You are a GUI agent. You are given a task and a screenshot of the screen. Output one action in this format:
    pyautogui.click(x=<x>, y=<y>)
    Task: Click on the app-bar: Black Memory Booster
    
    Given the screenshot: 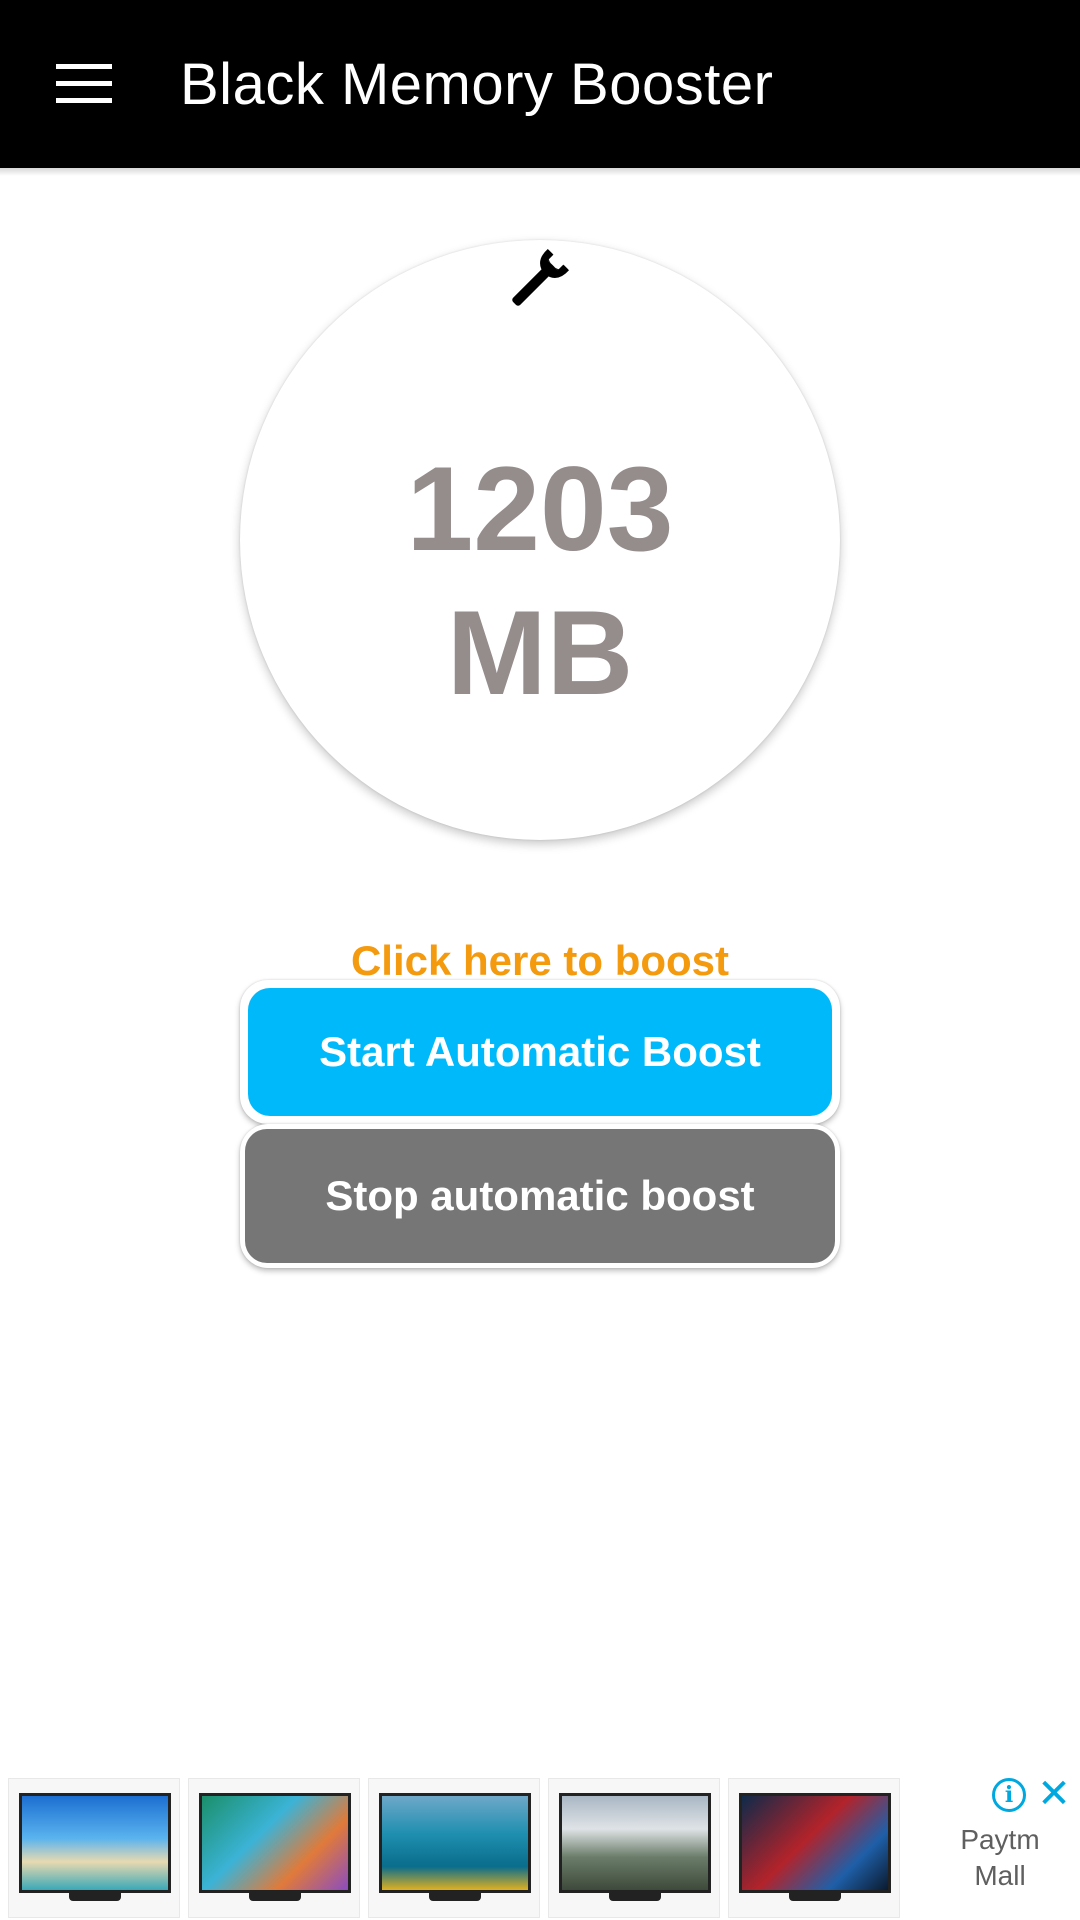 What is the action you would take?
    pyautogui.click(x=540, y=84)
    